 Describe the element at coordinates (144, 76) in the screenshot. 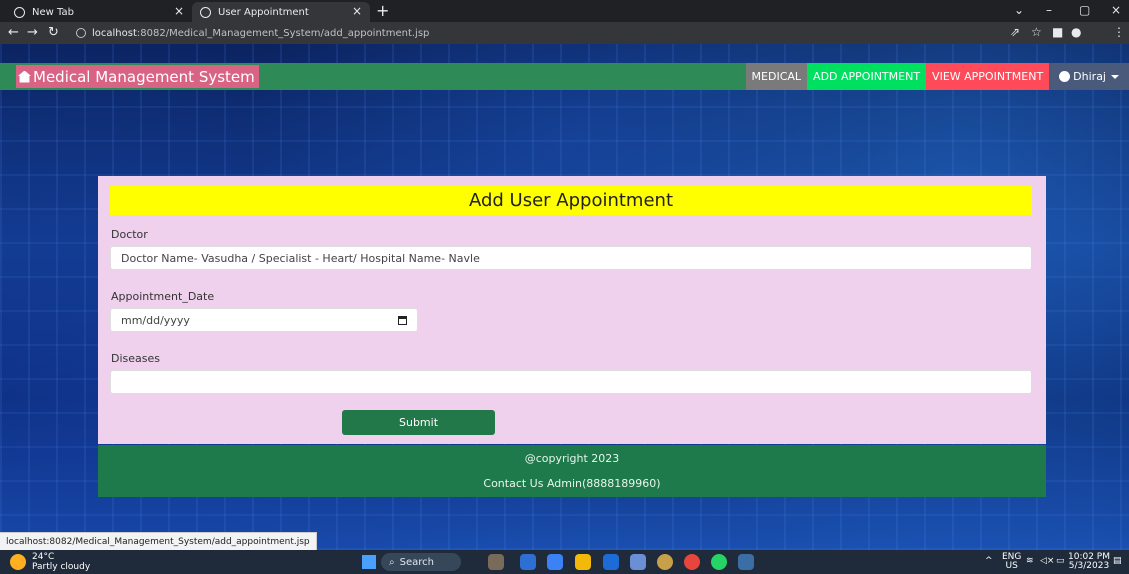

I see `brand-text: Medical Management System` at that location.